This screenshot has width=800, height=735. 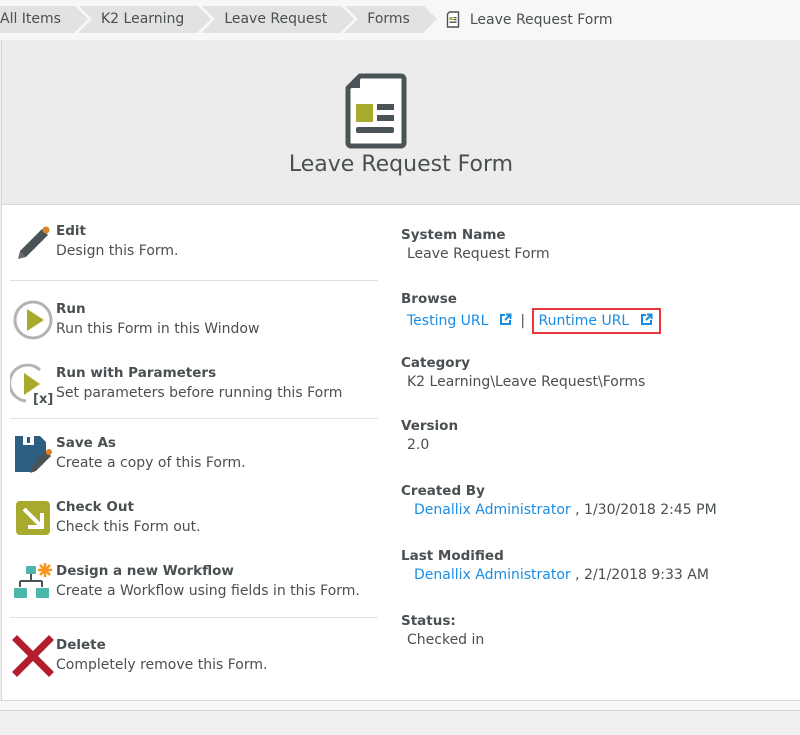 I want to click on page-title: Leave Request Form, so click(x=401, y=164).